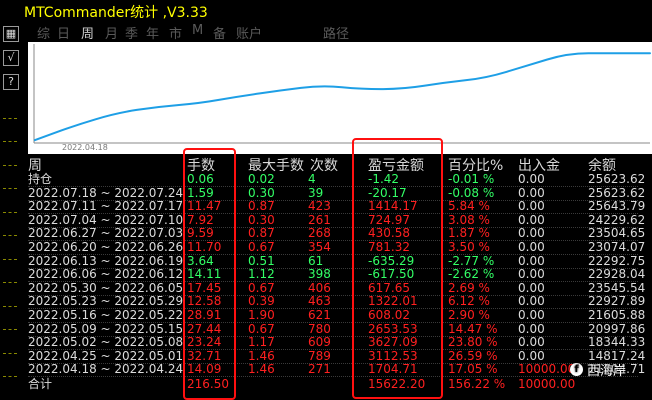 The width and height of the screenshot is (652, 400). What do you see at coordinates (261, 179) in the screenshot?
I see `cell-max-lots: 0.02` at bounding box center [261, 179].